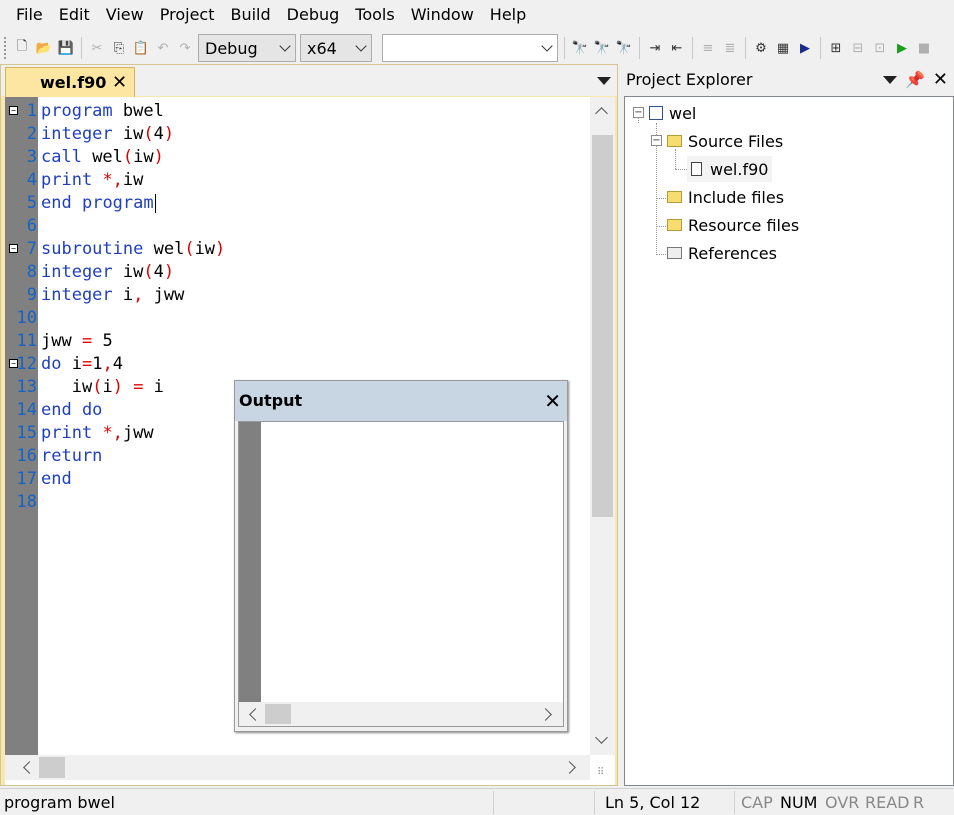 This screenshot has height=815, width=954. Describe the element at coordinates (602, 48) in the screenshot. I see `find-next-icon: 🔭` at that location.